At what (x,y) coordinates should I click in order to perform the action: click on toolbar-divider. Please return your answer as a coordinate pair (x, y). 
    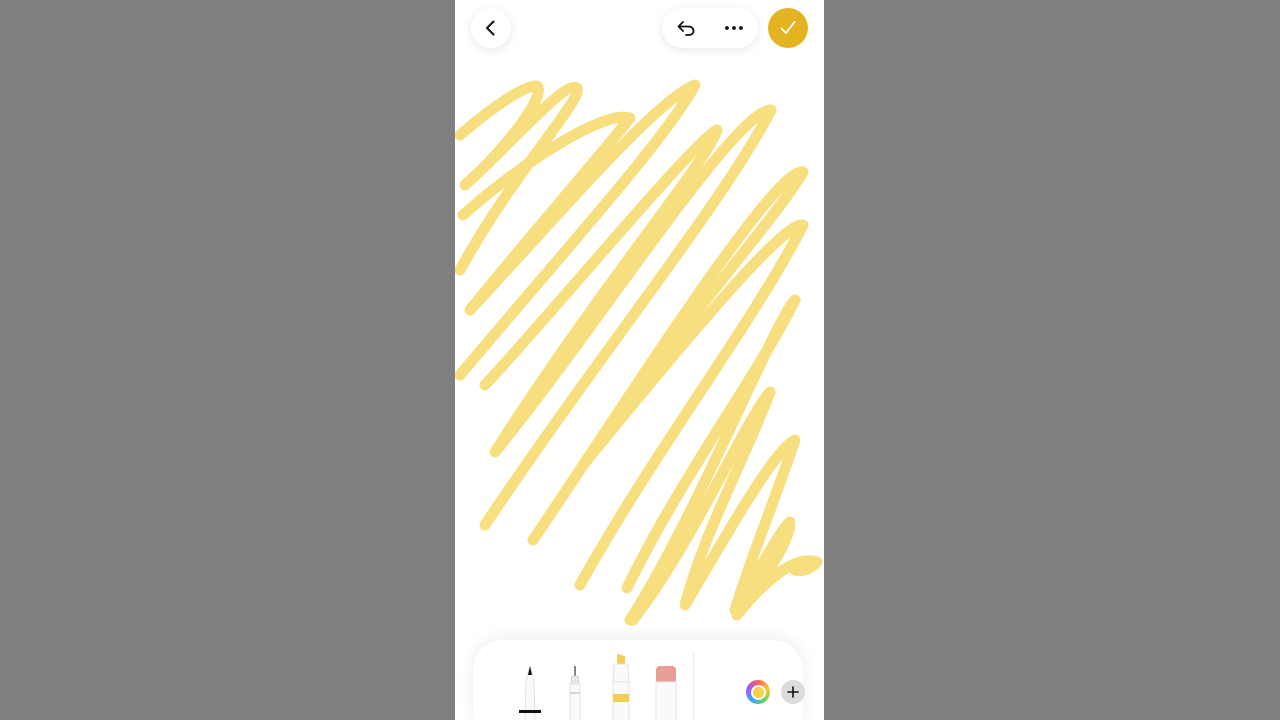
    Looking at the image, I should click on (693, 686).